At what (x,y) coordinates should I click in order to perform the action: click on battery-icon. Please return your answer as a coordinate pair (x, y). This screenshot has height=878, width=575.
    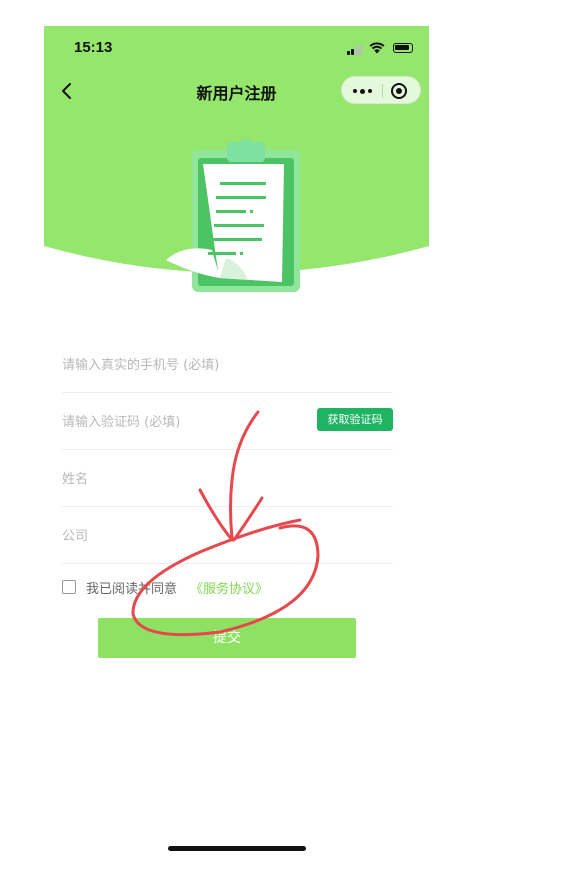
    Looking at the image, I should click on (403, 48).